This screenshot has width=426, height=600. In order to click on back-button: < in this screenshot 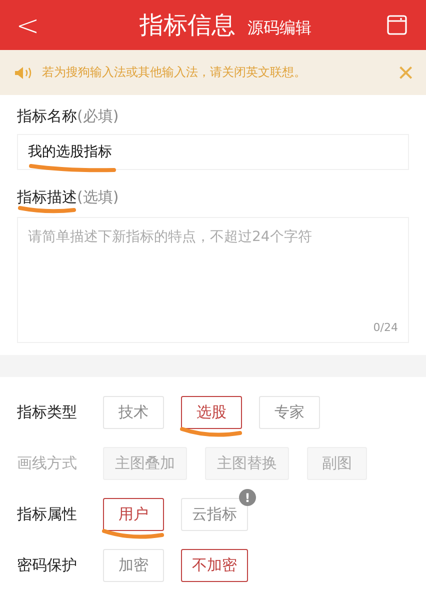, I will do `click(28, 25)`.